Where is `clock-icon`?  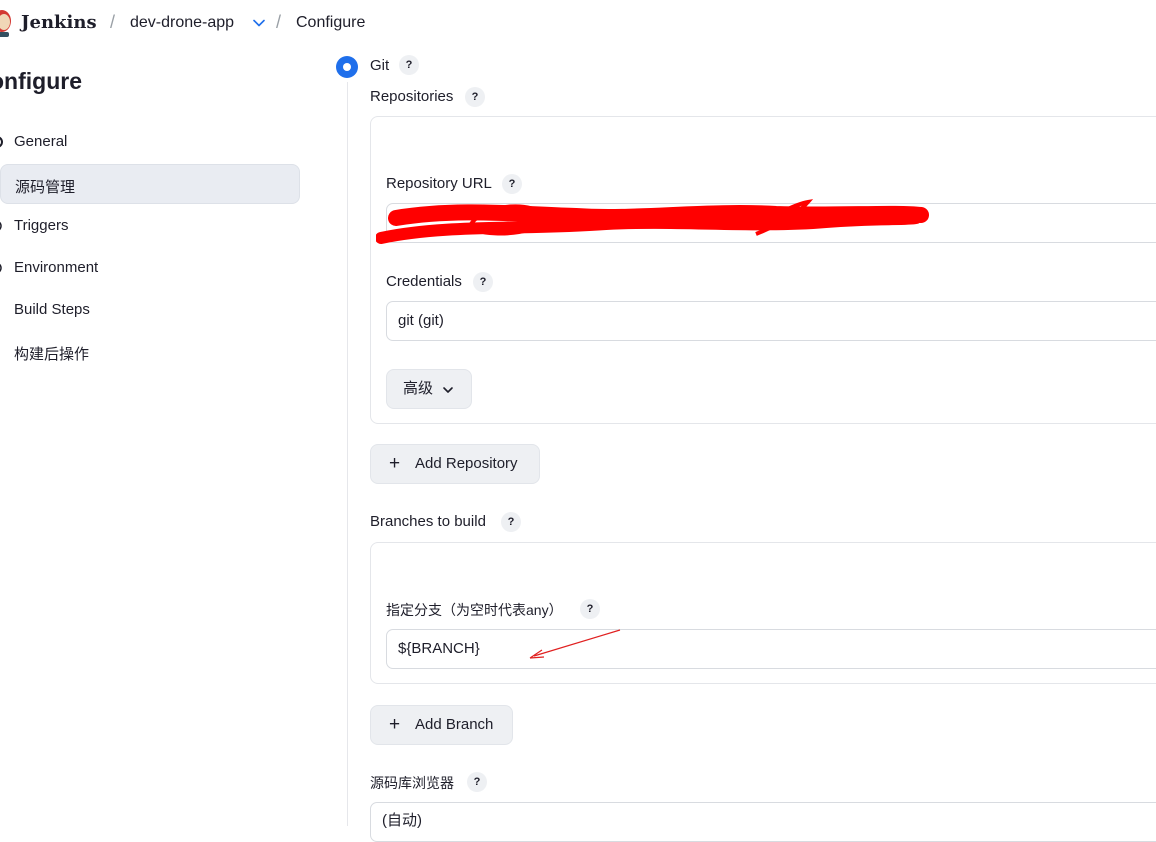 clock-icon is located at coordinates (3, 226).